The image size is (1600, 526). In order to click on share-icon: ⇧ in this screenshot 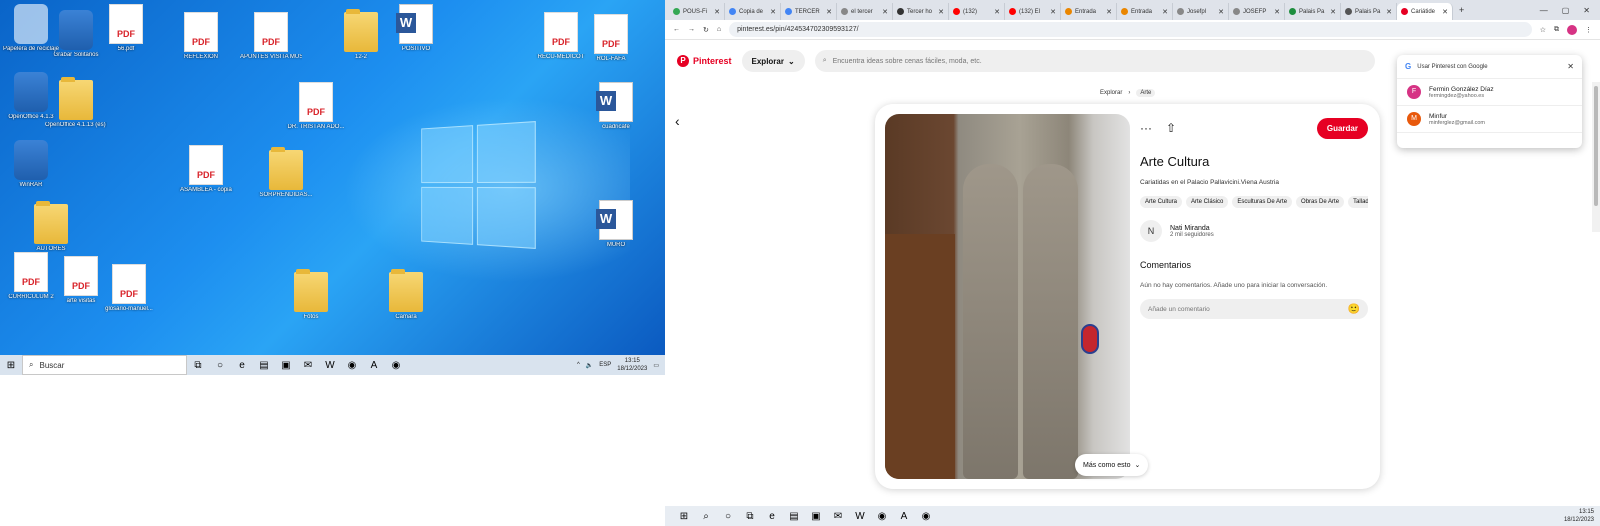, I will do `click(1171, 128)`.